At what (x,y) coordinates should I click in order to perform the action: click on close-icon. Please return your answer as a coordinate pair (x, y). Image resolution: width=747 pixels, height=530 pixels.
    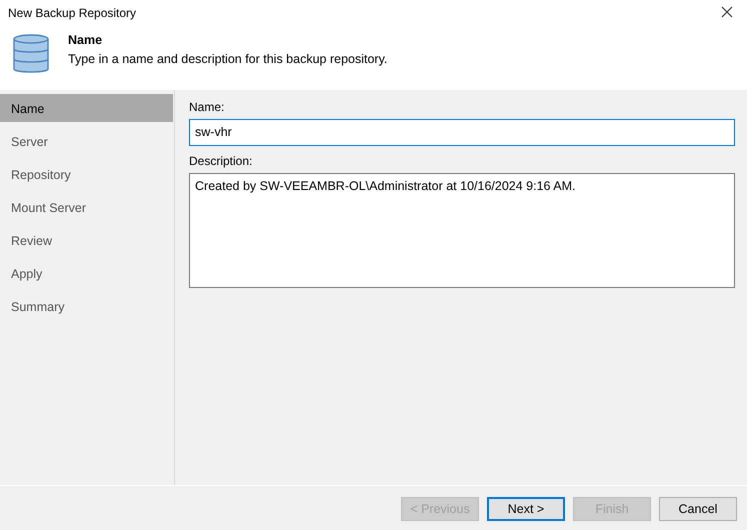
    Looking at the image, I should click on (727, 12).